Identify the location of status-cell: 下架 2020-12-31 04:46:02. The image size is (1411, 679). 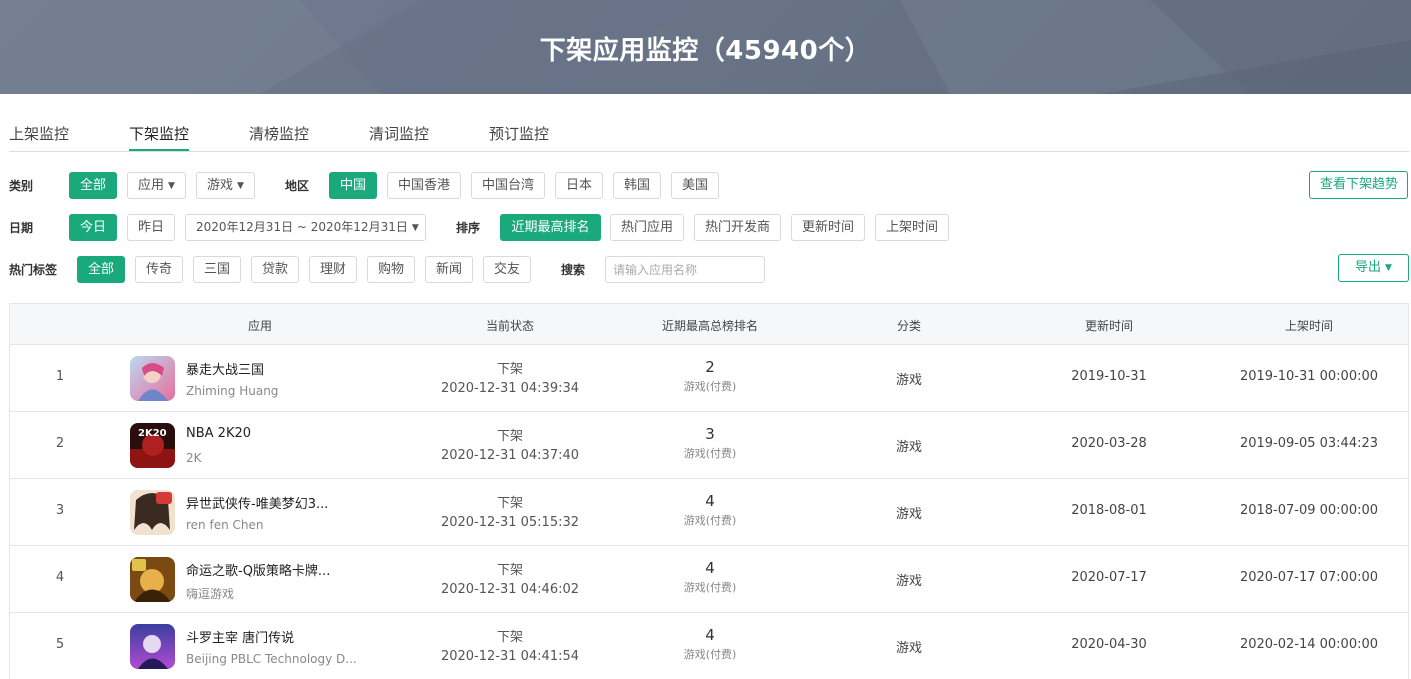
(510, 578).